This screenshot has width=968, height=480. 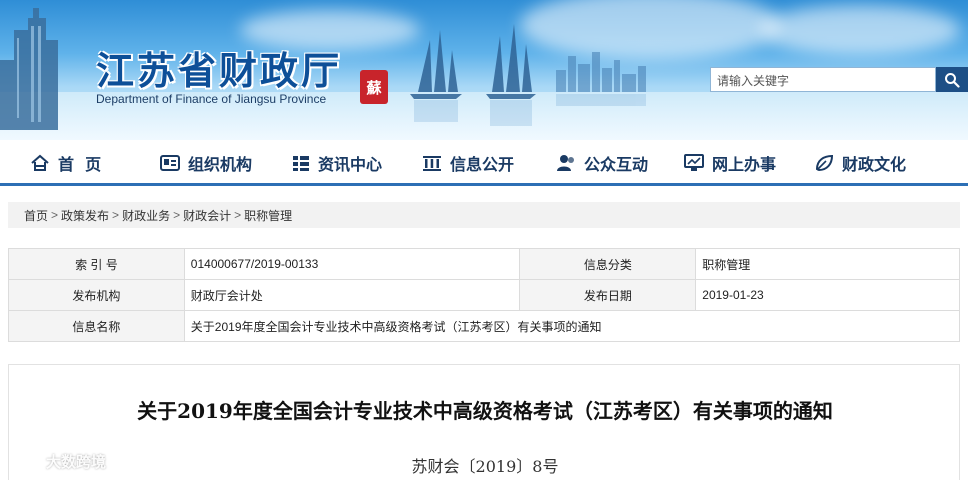 I want to click on search-button, so click(x=952, y=79).